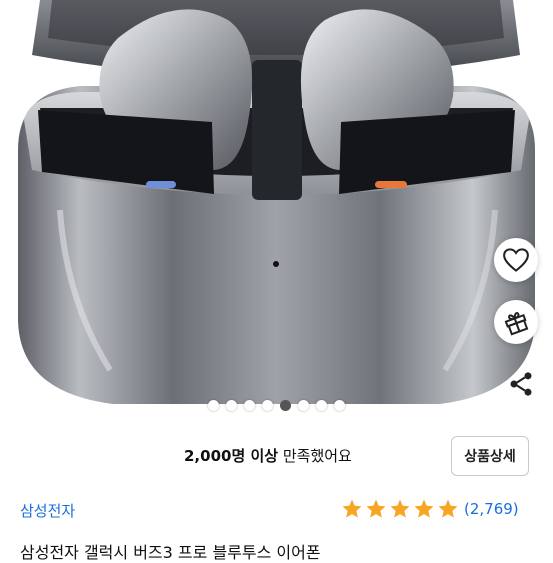 The height and width of the screenshot is (563, 553). Describe the element at coordinates (276, 405) in the screenshot. I see `carousel-indicator` at that location.